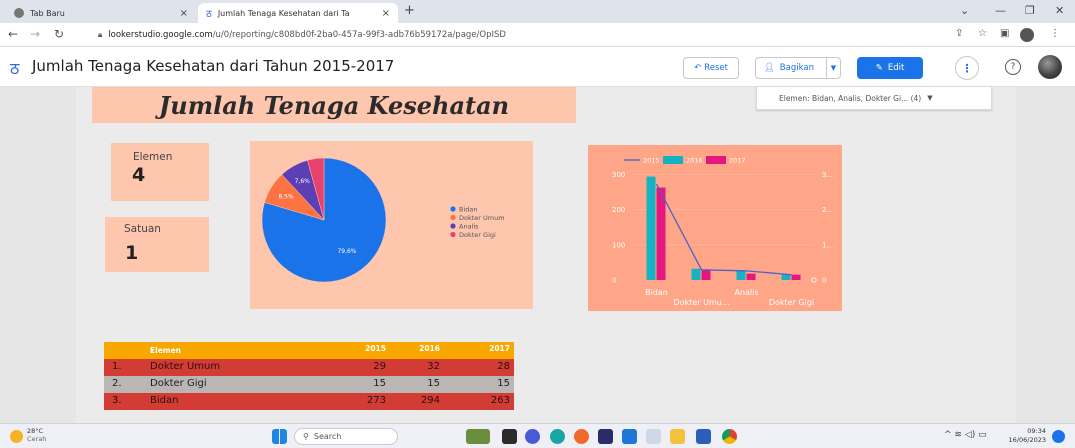  I want to click on kpi-value: 1, so click(132, 253).